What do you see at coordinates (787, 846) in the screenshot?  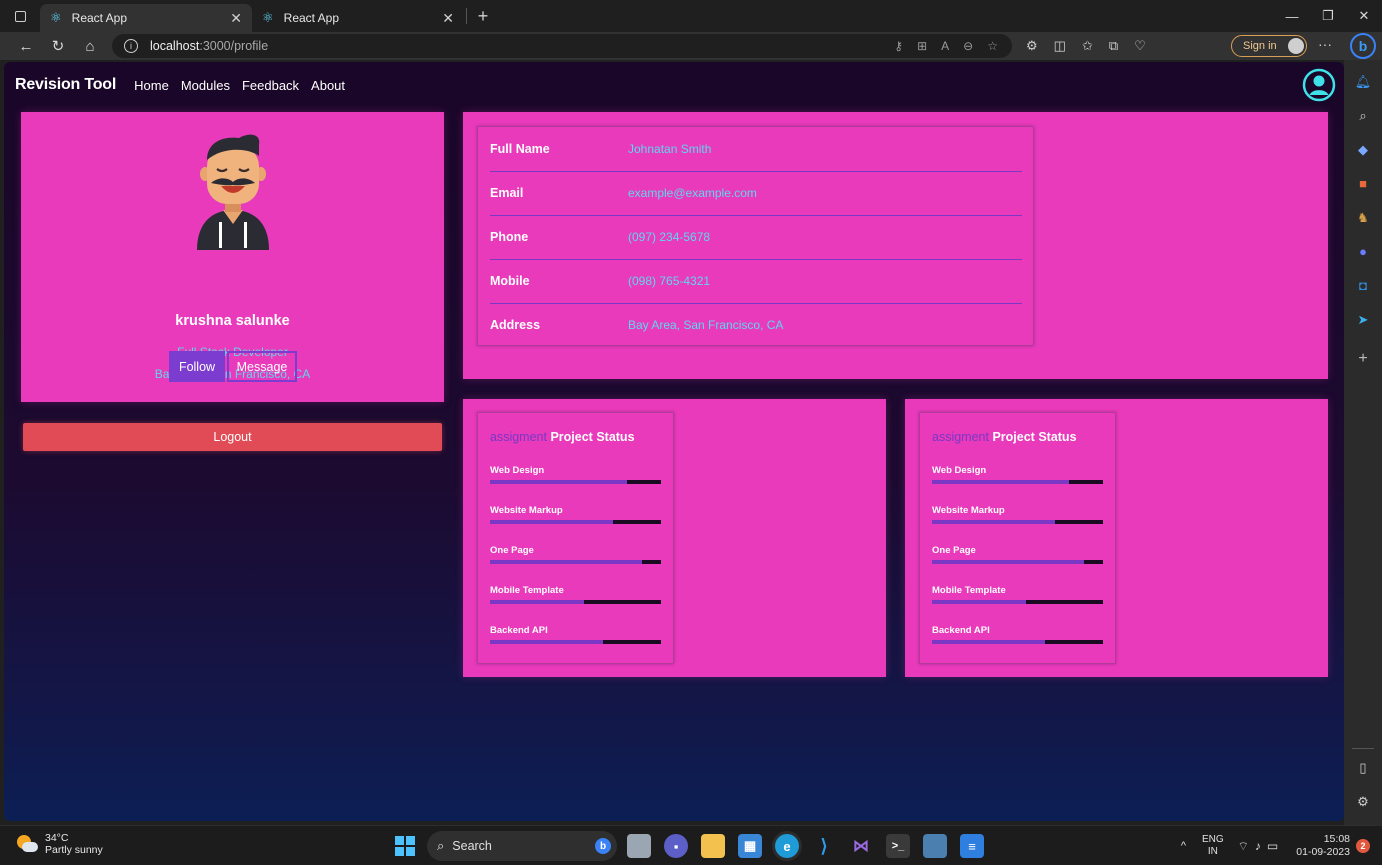 I see `edge-browser-icon: e` at bounding box center [787, 846].